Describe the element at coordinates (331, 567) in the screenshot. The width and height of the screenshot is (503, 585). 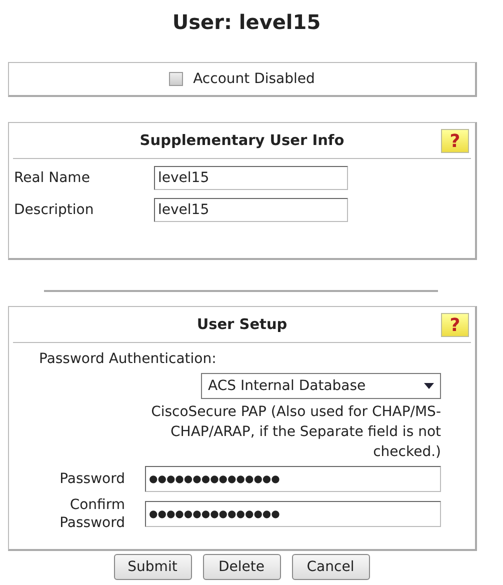
I see `form-button: Cancel` at that location.